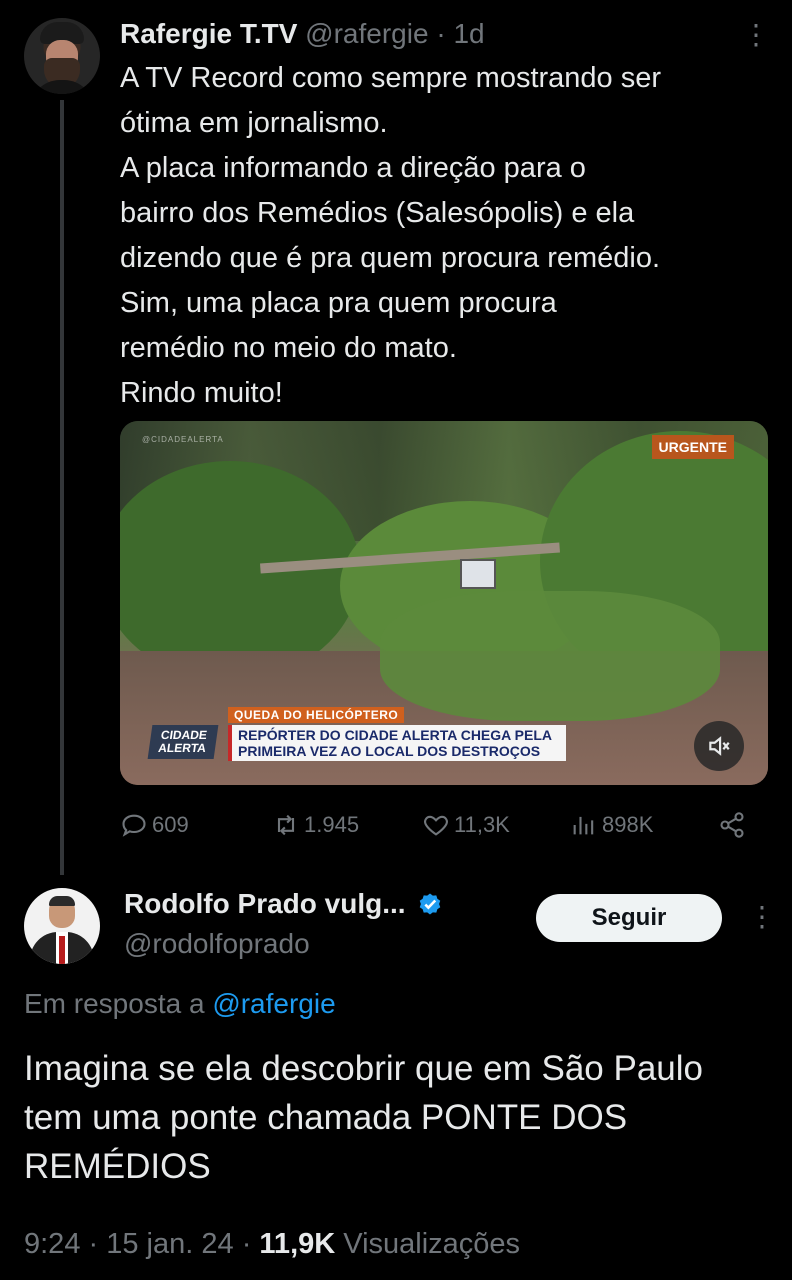 This screenshot has height=1280, width=792. I want to click on like-button: 11,3K, so click(466, 825).